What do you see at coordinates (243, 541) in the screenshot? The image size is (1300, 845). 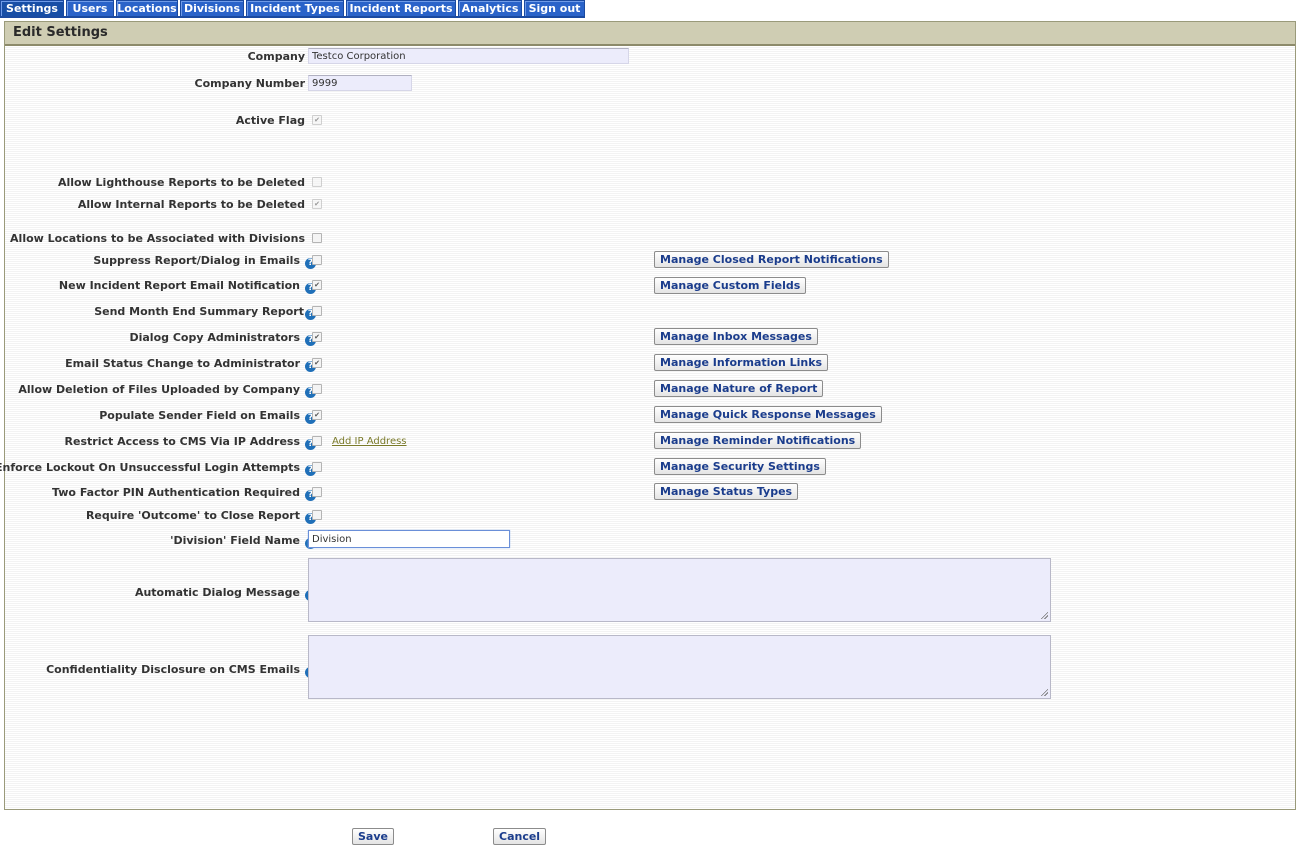 I see `division-field-label: 'Division' Field Name?` at bounding box center [243, 541].